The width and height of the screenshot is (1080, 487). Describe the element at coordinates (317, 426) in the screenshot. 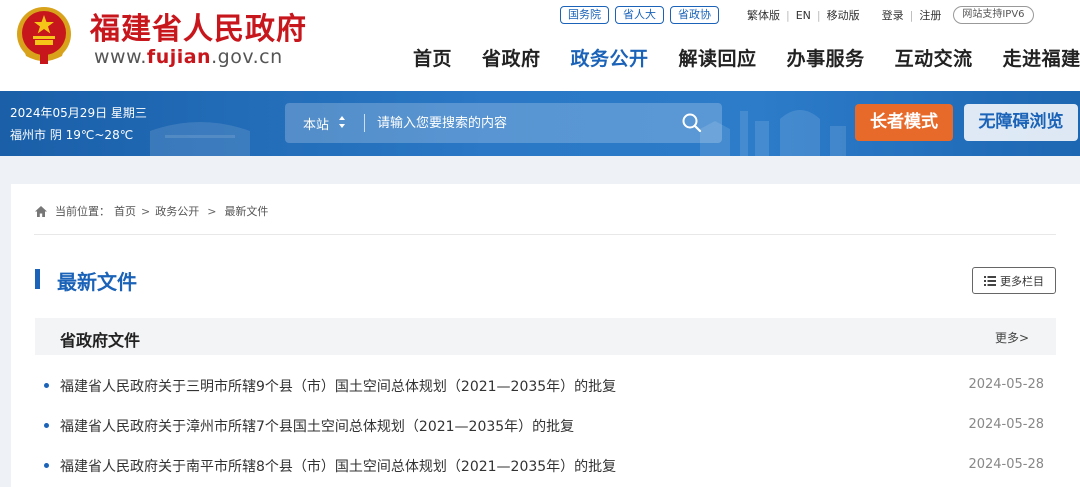

I see `article-title: 福建省人民政府关于漳州市所辖7个县国土空间总体规划（2021—2035年）的批复` at that location.